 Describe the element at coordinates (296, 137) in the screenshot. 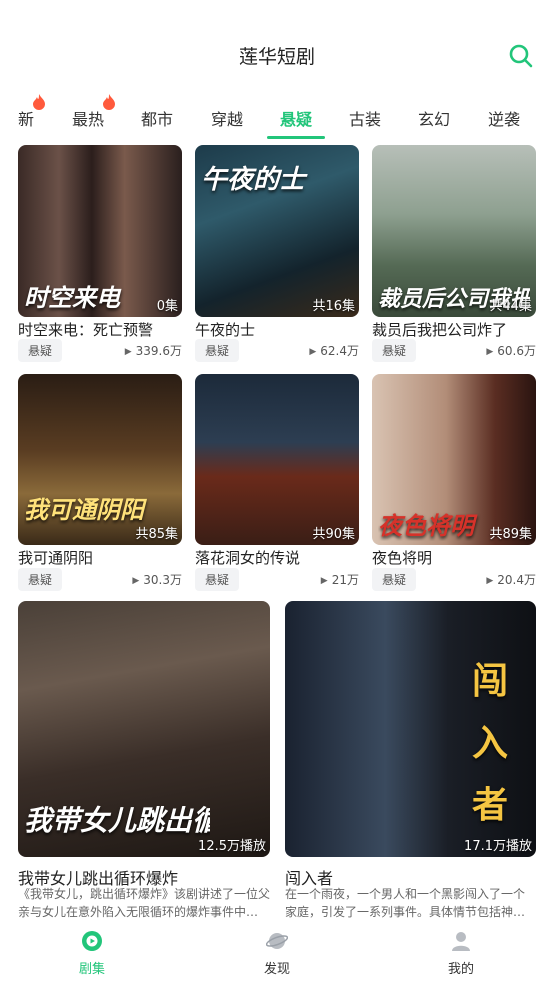

I see `active-tab-indicator` at that location.